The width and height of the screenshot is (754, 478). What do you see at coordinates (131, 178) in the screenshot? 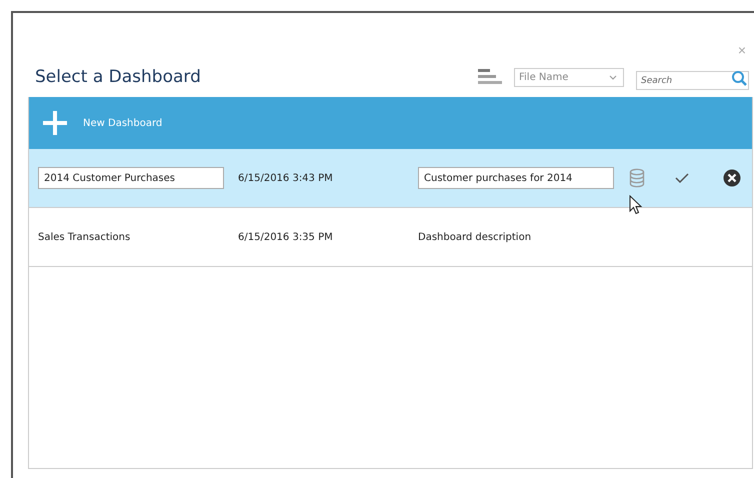
I see `name-field: 2014 Customer Purchases` at bounding box center [131, 178].